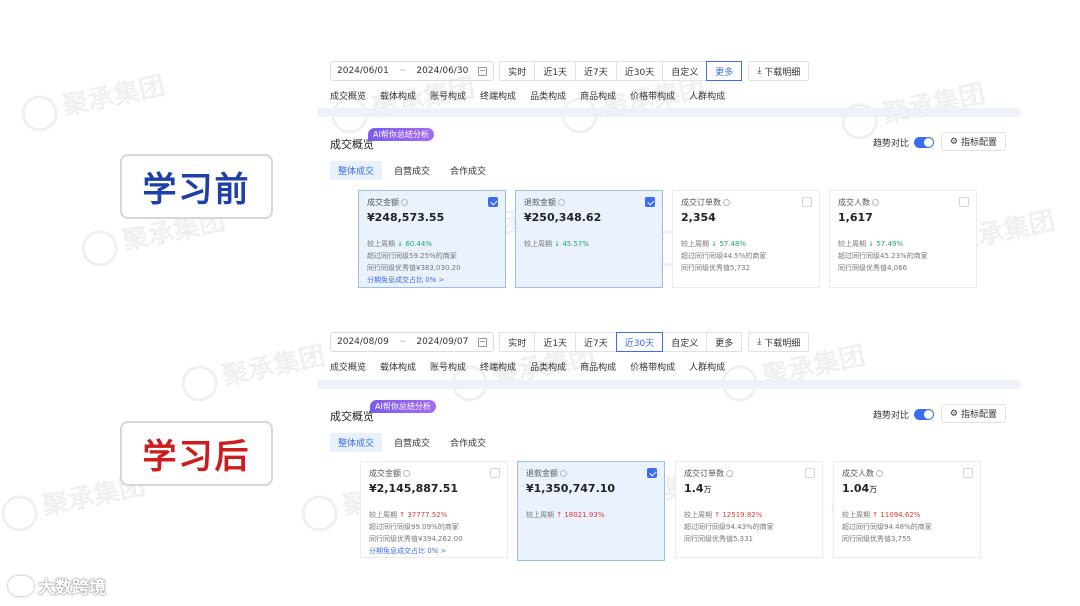 Image resolution: width=1080 pixels, height=606 pixels. I want to click on trend-label: 趋势对比, so click(890, 416).